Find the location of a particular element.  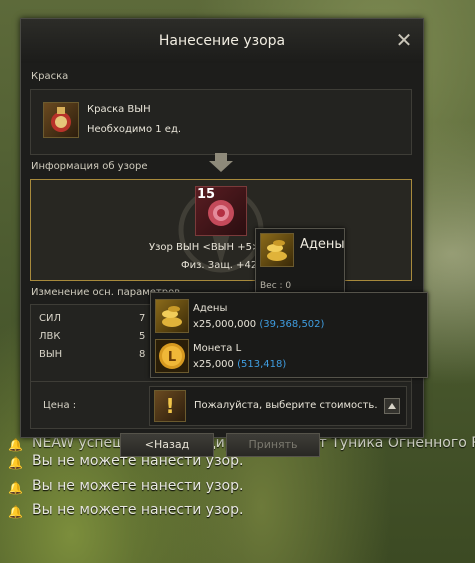

stat-label: ВЫН is located at coordinates (51, 354).